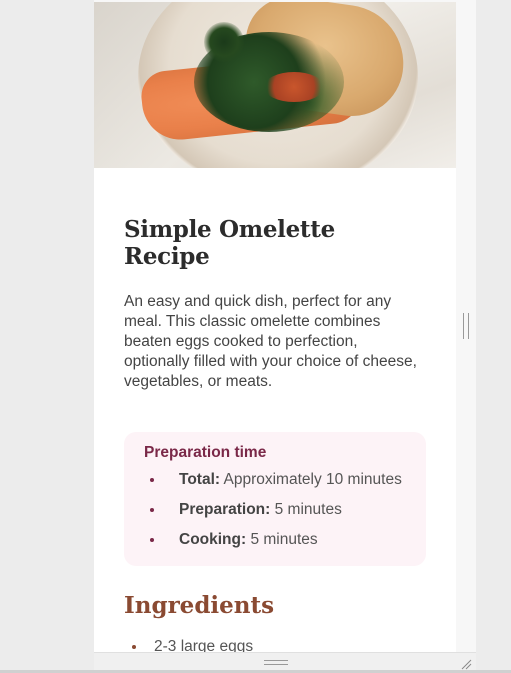  I want to click on ingredient-text: 2-3 large eggs, so click(204, 645).